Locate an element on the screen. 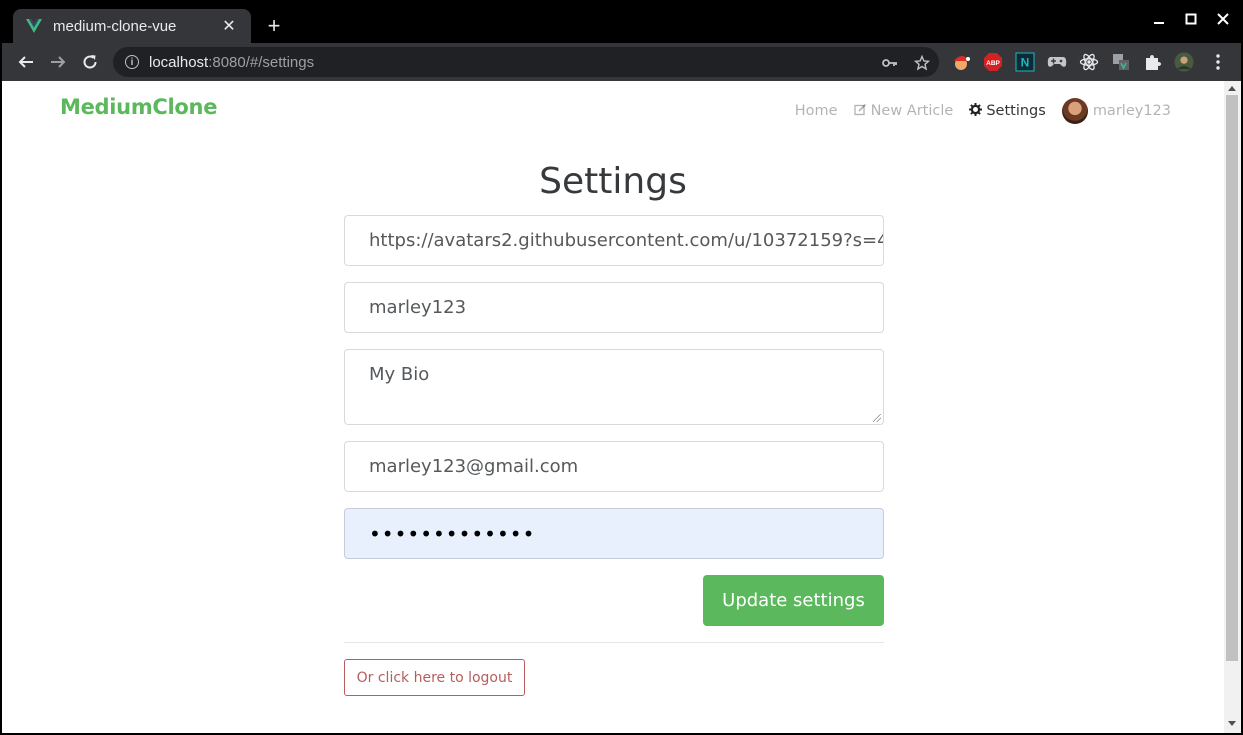  email-input: marley123@gmail.com is located at coordinates (614, 466).